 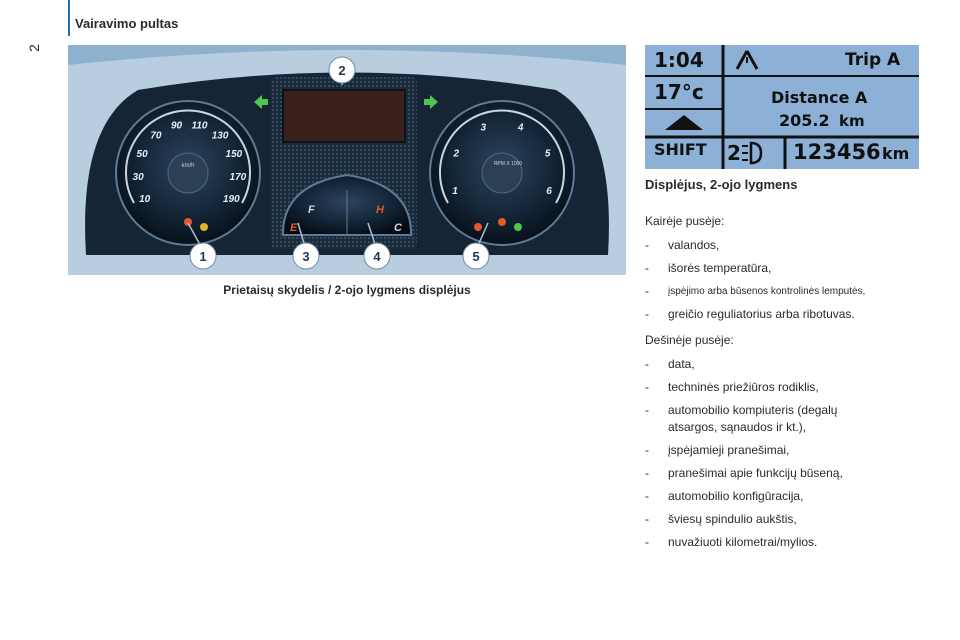 I want to click on temp-hot-label: H, so click(x=380, y=210).